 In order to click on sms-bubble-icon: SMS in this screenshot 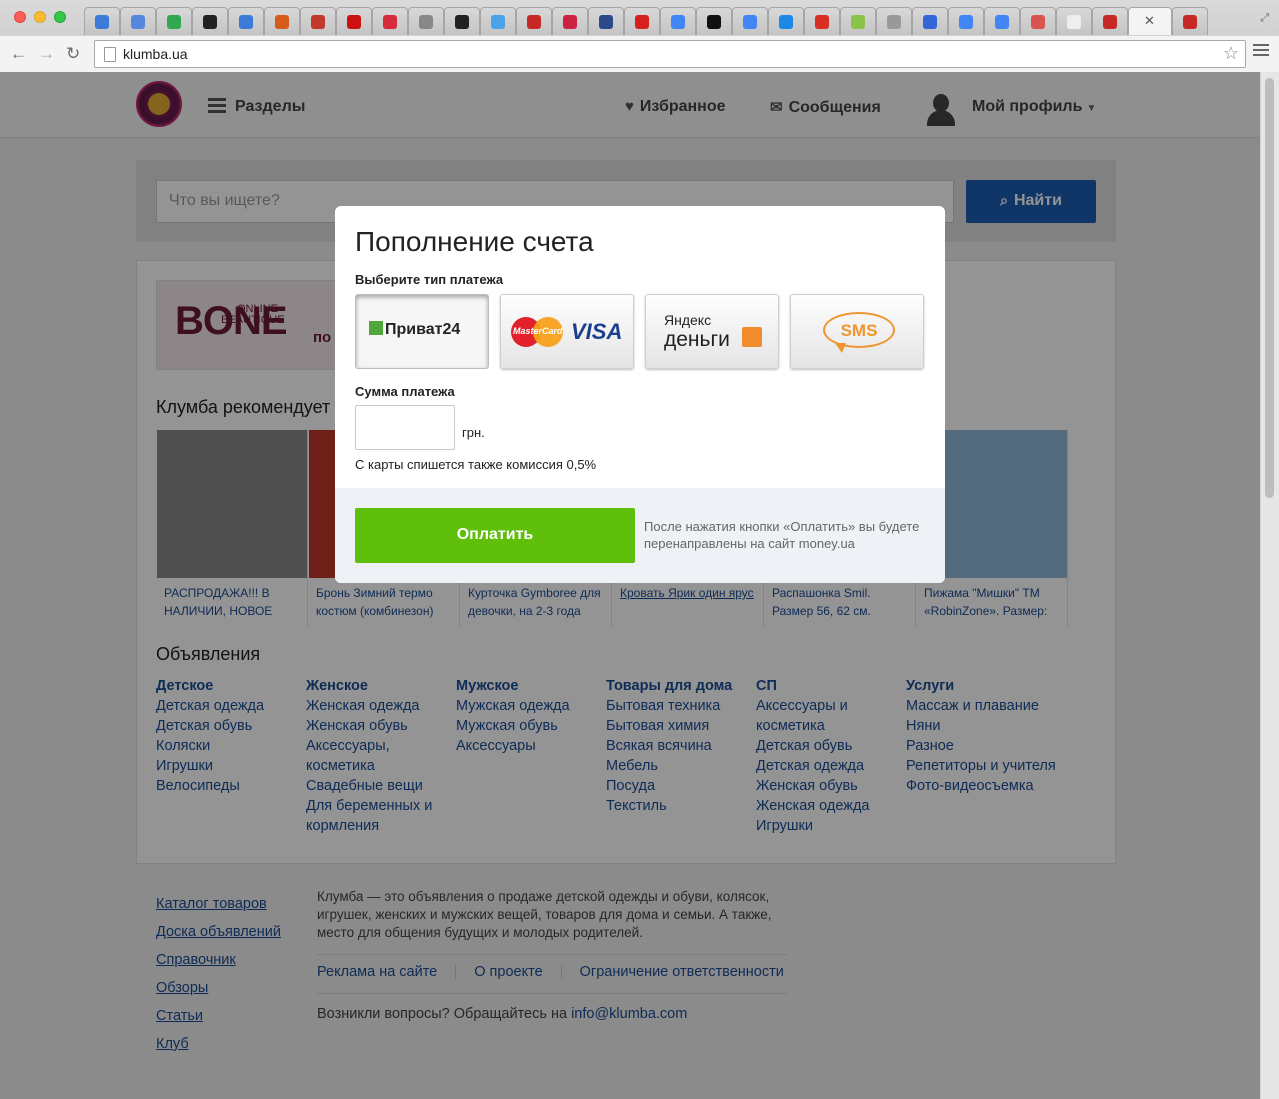, I will do `click(859, 330)`.